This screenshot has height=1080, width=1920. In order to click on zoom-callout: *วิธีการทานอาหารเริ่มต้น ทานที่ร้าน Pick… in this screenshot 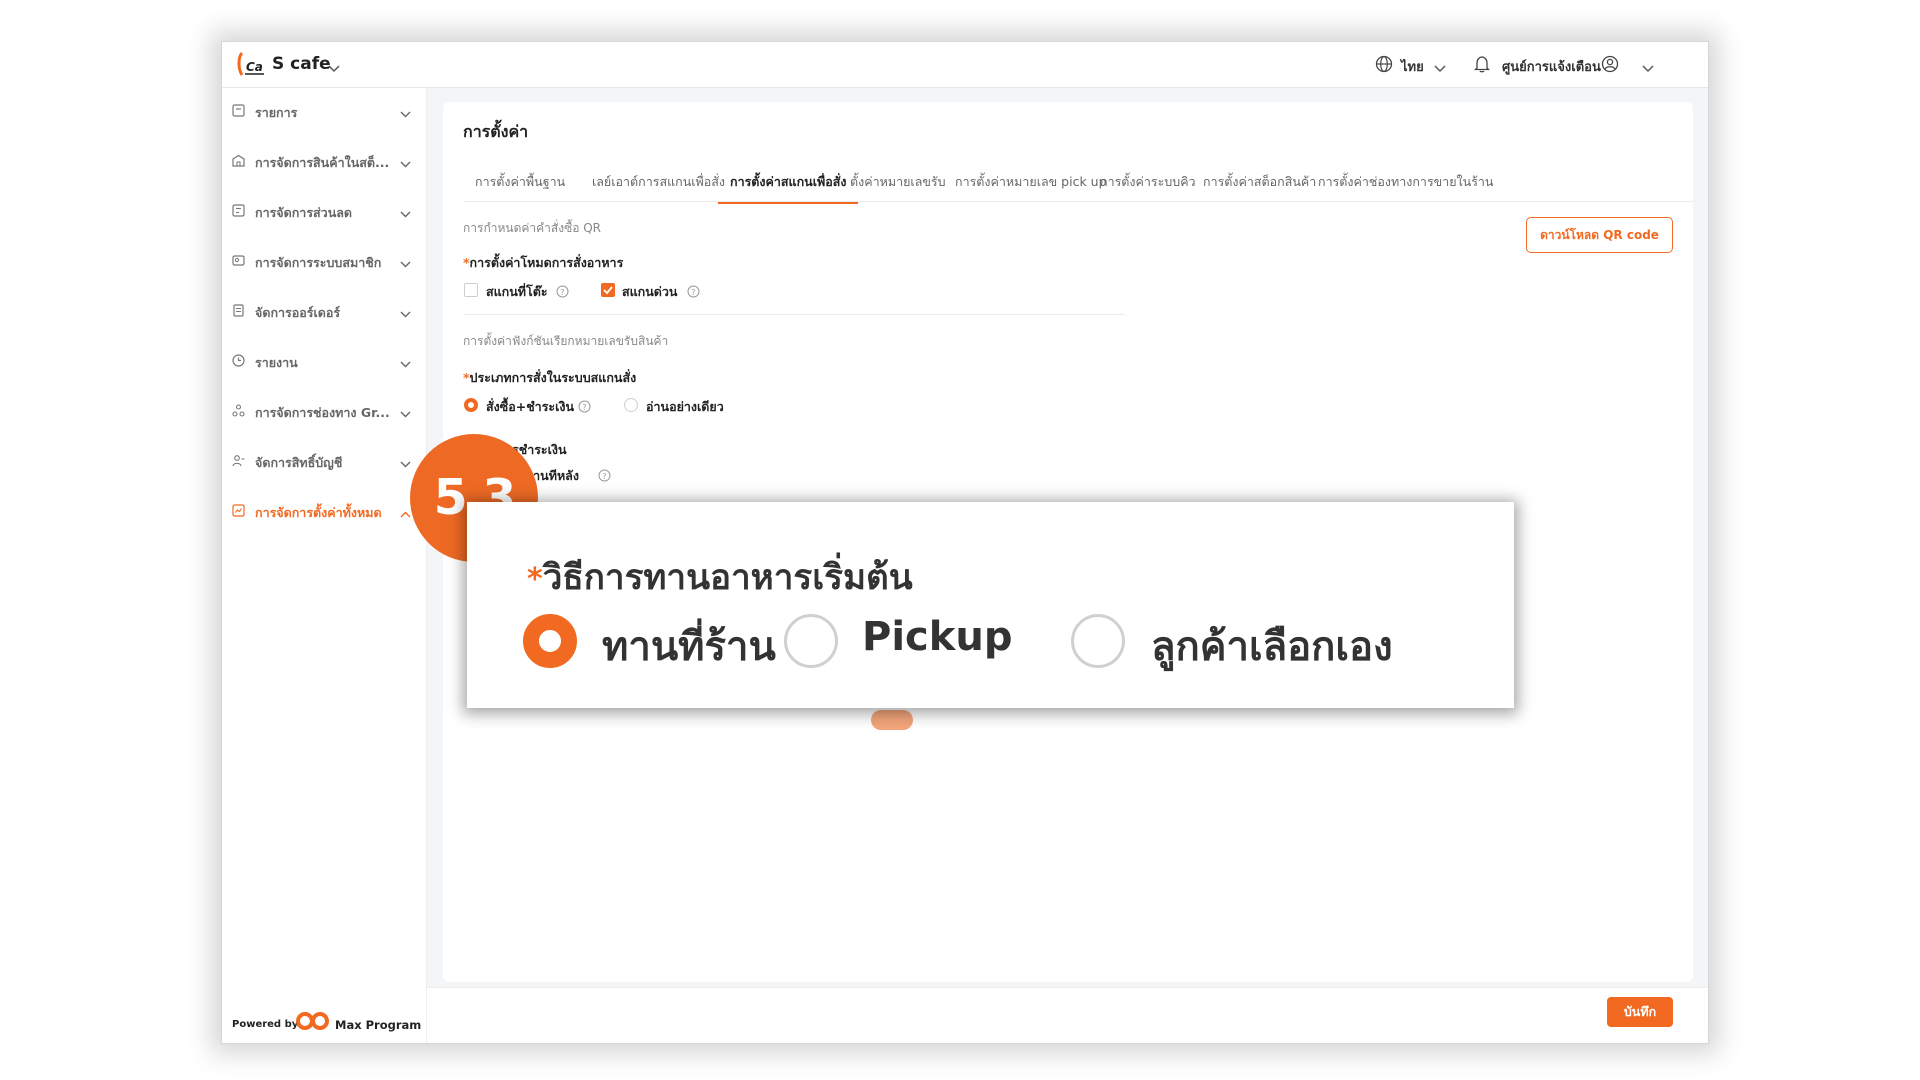, I will do `click(990, 605)`.